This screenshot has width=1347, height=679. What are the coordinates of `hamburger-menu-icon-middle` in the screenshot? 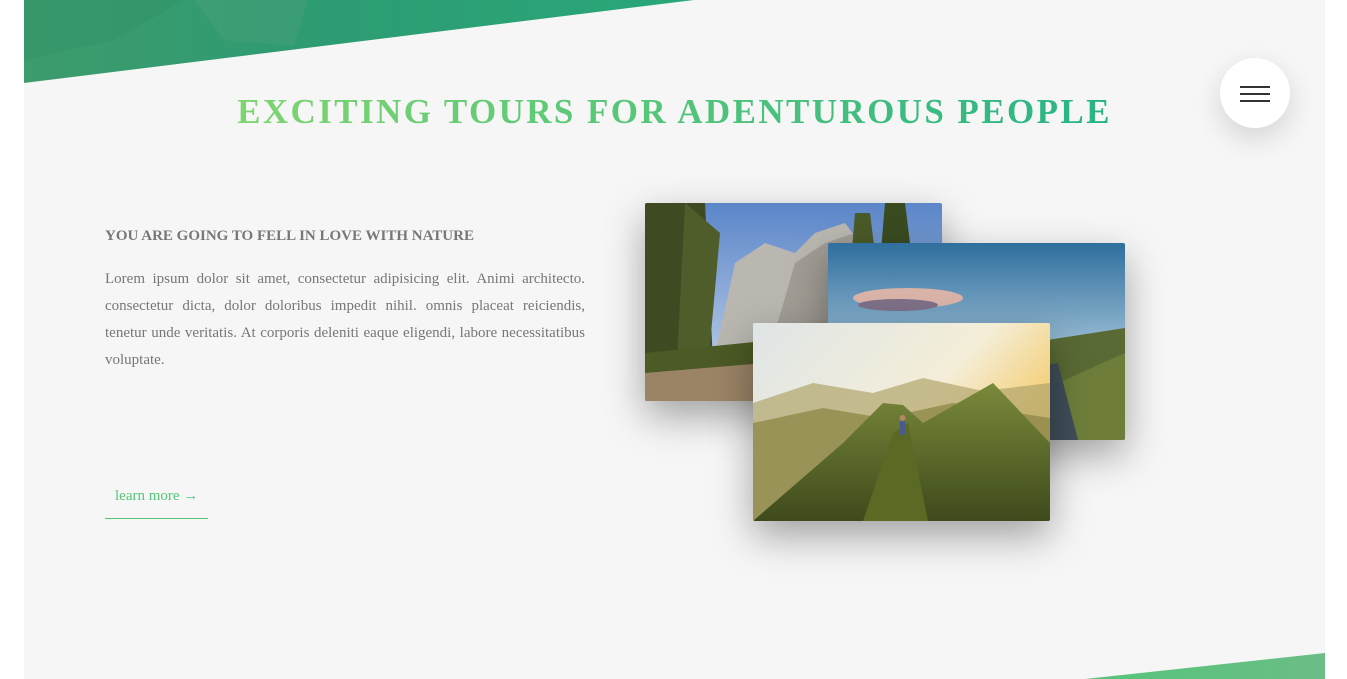 It's located at (1255, 94).